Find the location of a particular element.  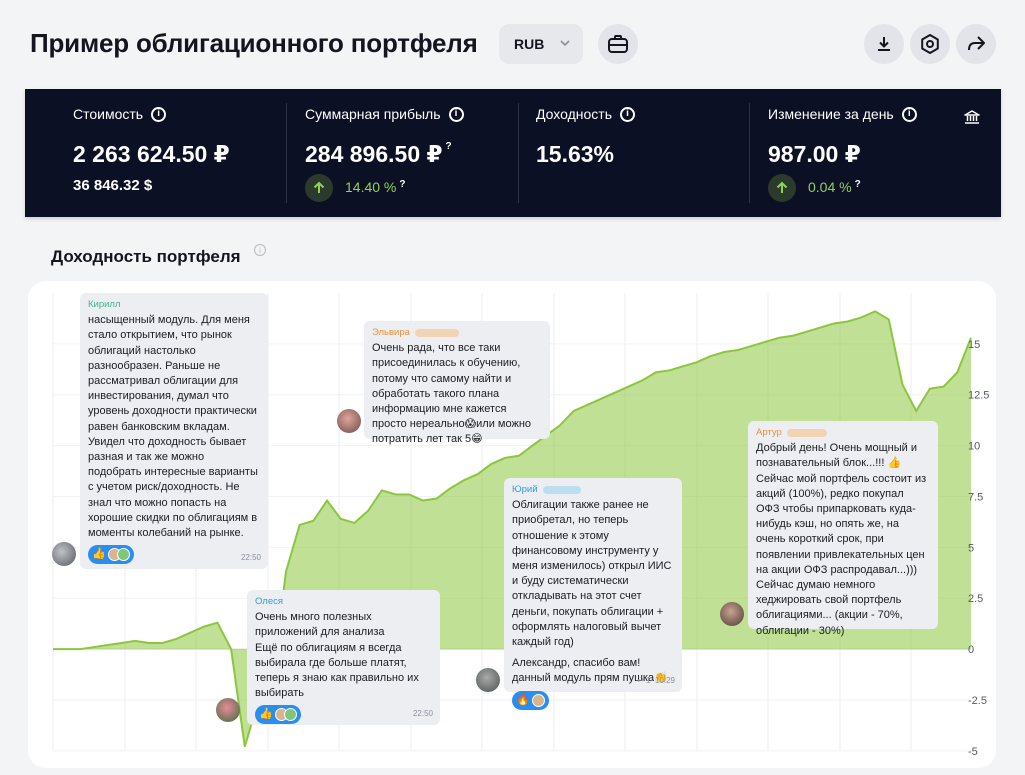

stat-label: Изменение за день is located at coordinates (831, 114).